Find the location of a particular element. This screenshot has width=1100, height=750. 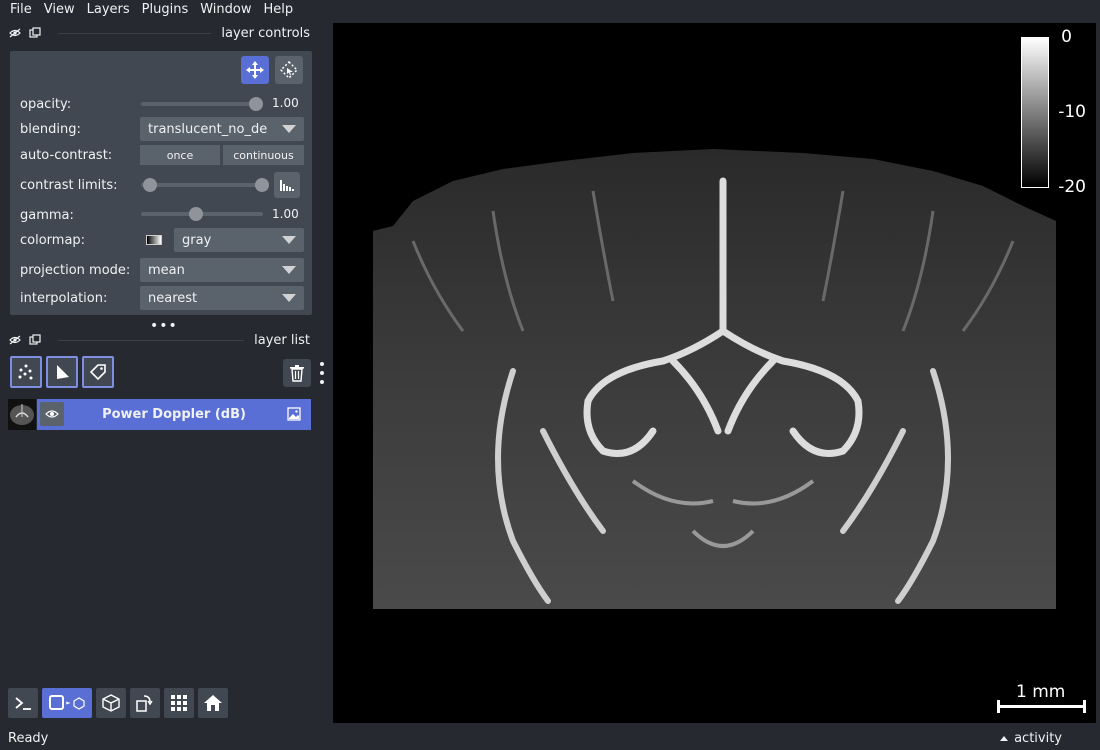

shapes-icon is located at coordinates (63, 372).